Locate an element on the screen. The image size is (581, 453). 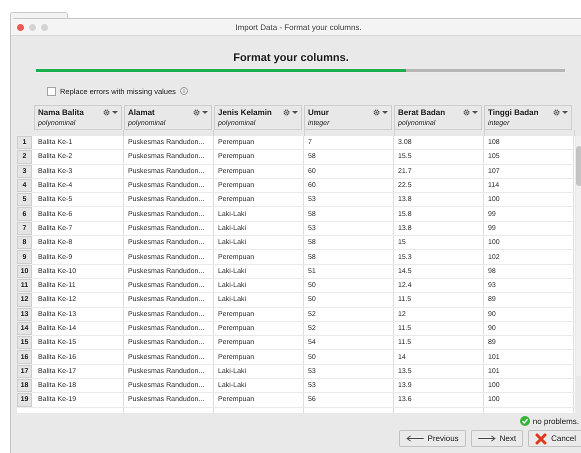
column-name: Berat Badan is located at coordinates (422, 112).